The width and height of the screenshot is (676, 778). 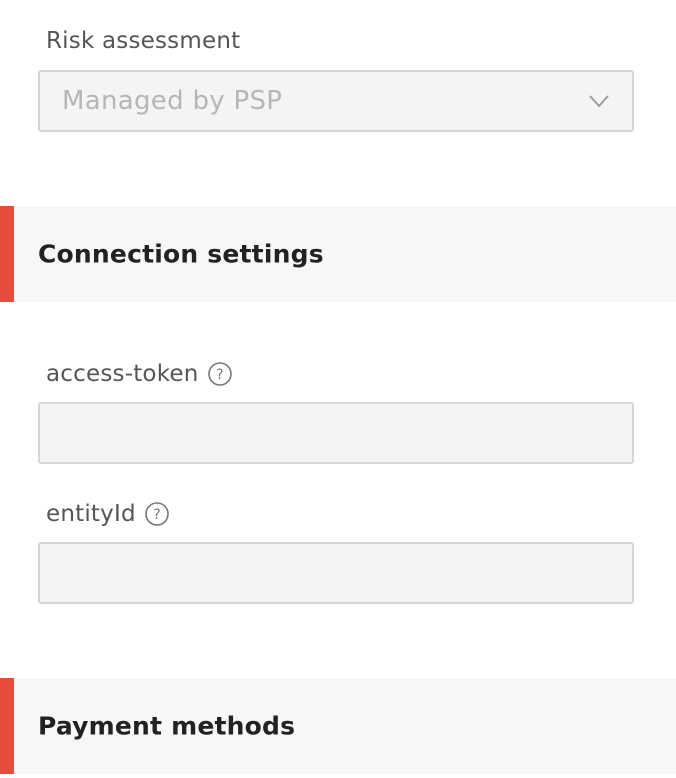 I want to click on chevron-down-icon, so click(x=599, y=101).